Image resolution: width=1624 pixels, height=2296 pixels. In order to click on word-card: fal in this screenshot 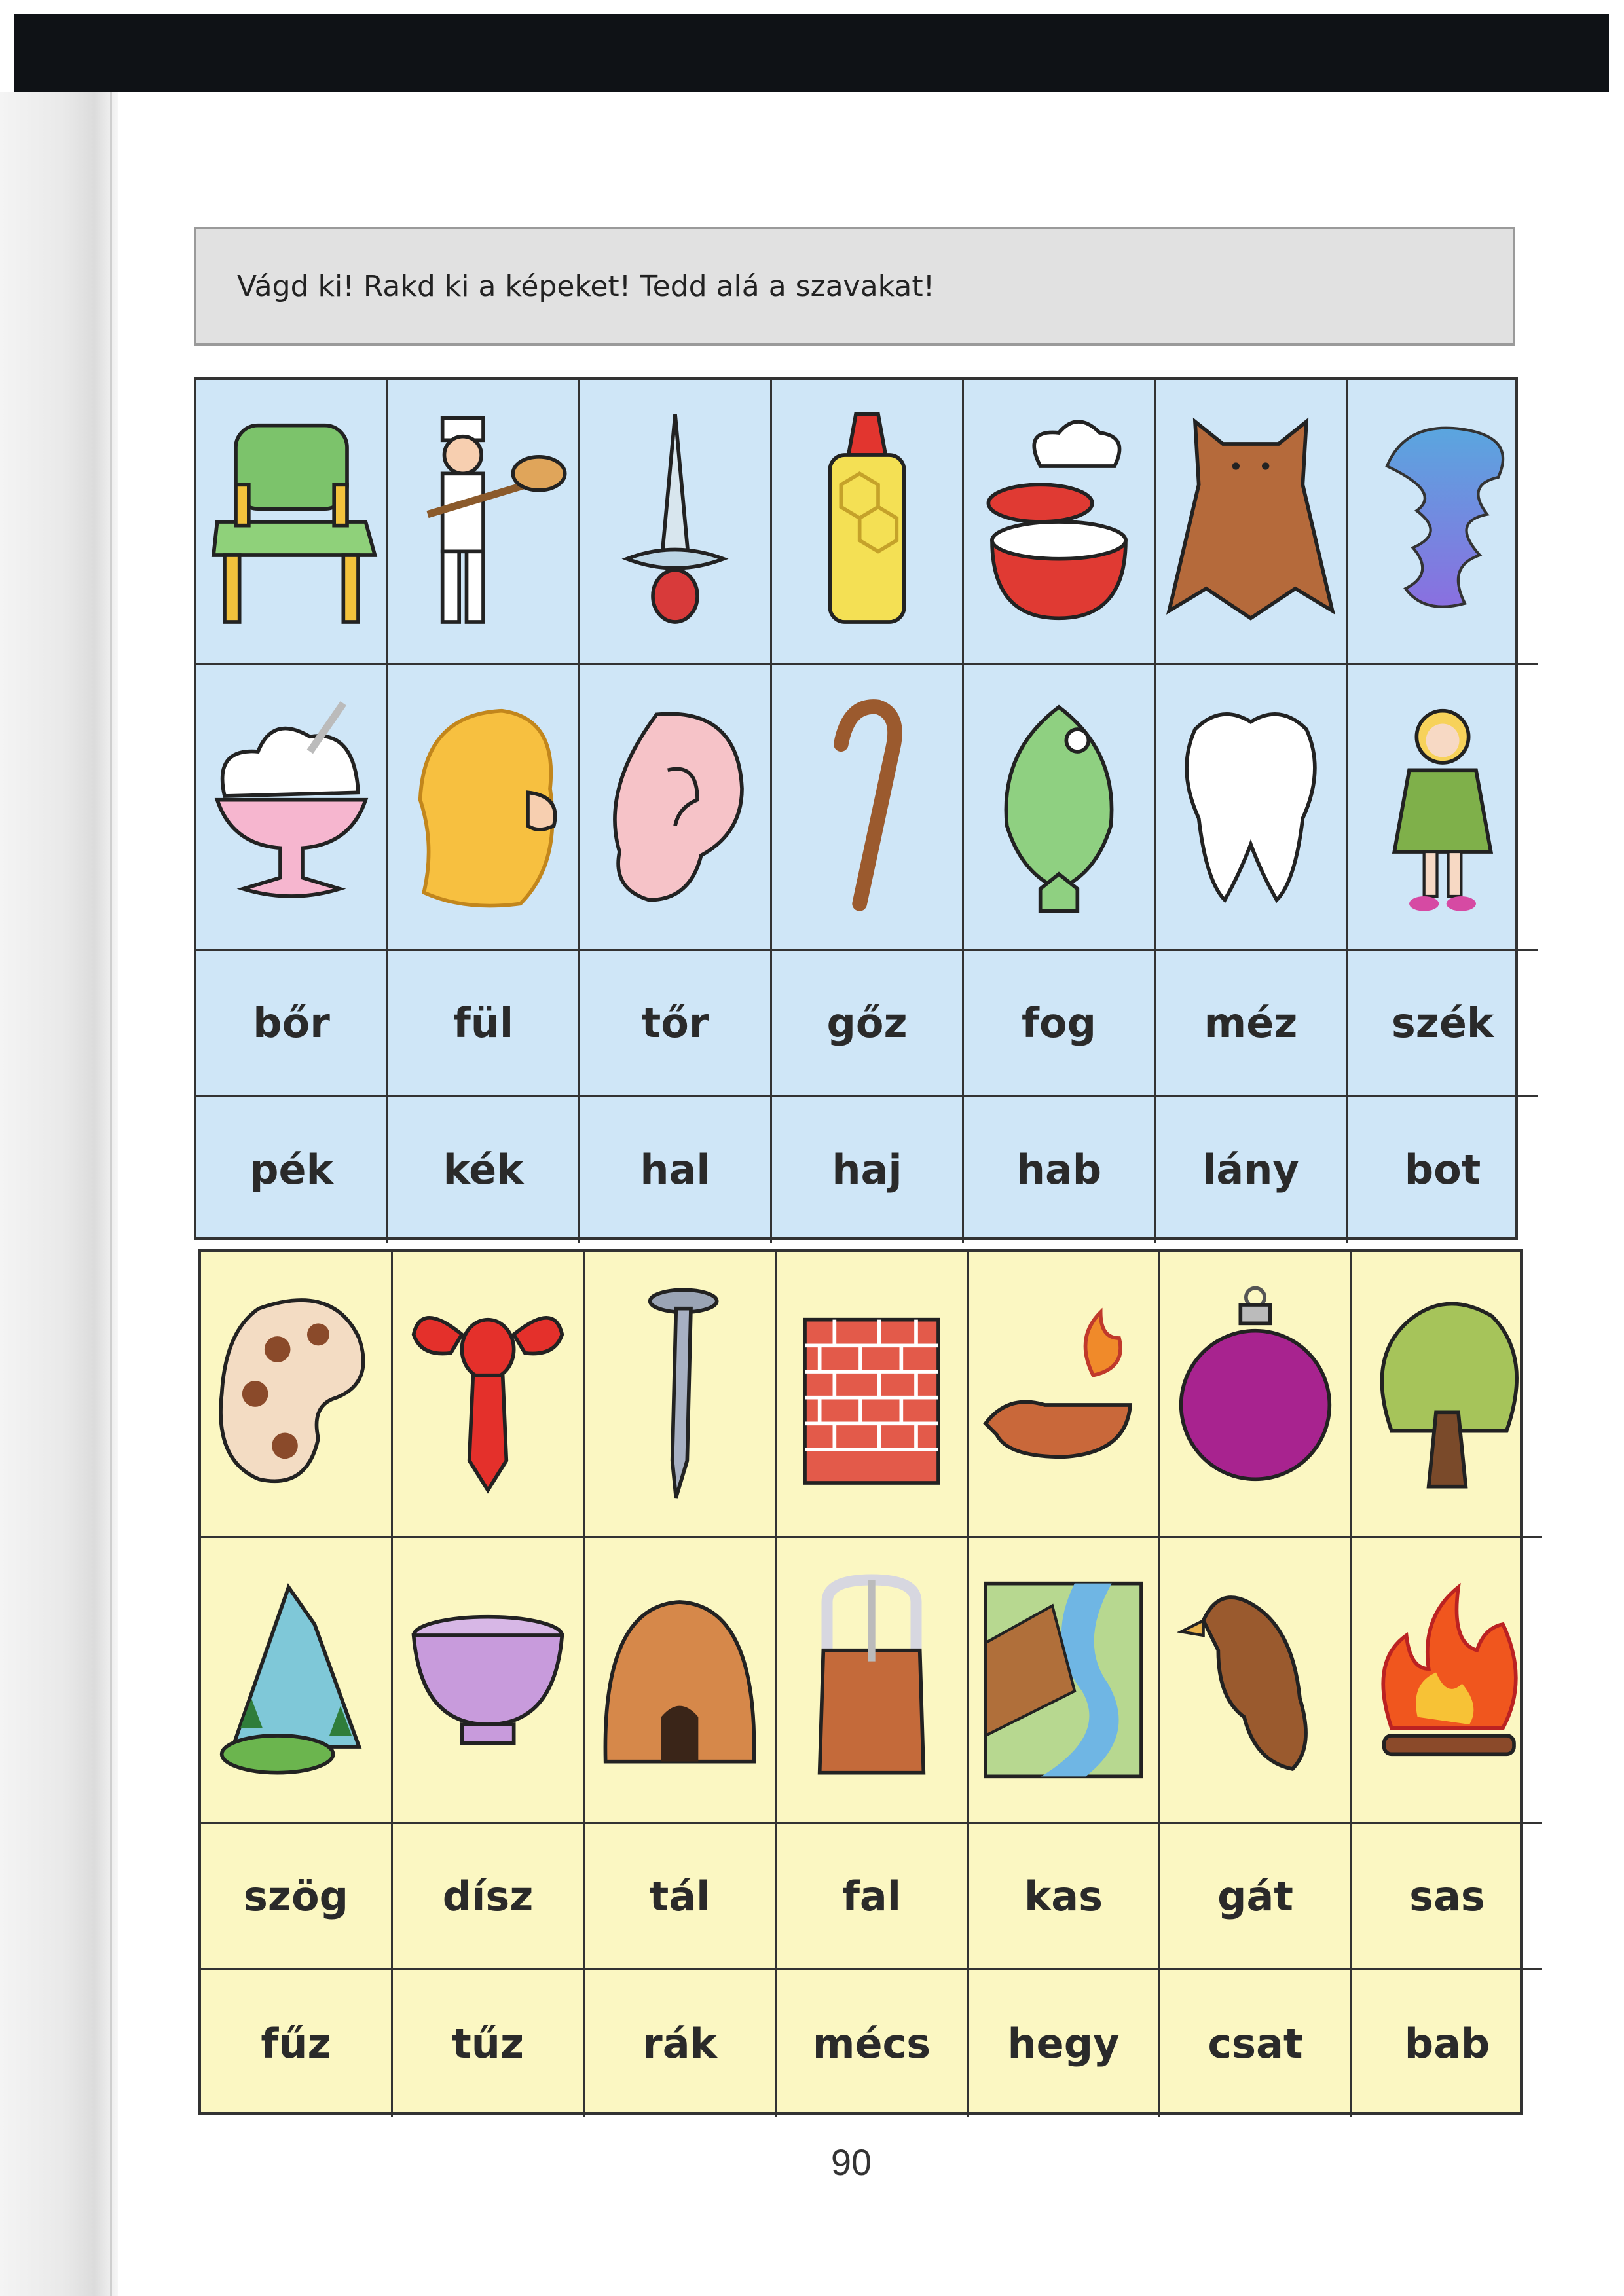, I will do `click(873, 1897)`.